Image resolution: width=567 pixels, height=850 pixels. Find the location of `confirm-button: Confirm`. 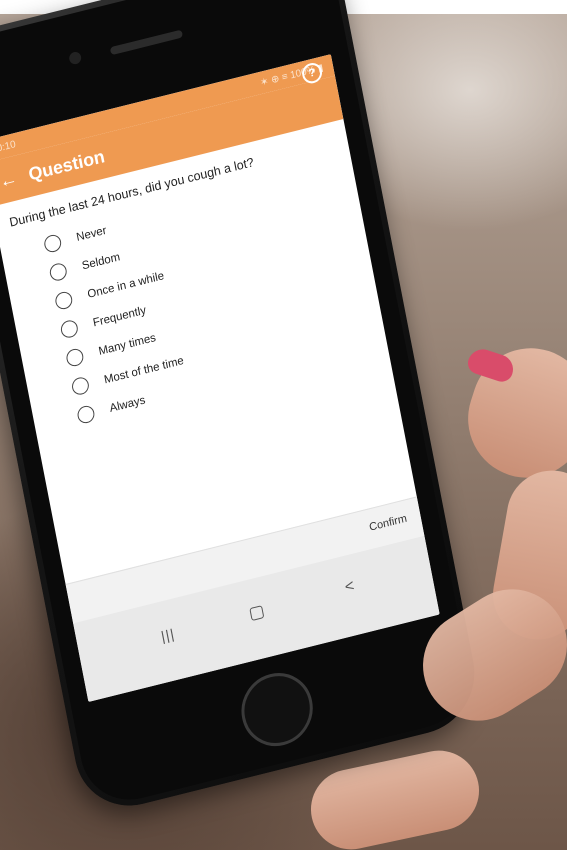

confirm-button: Confirm is located at coordinates (388, 523).